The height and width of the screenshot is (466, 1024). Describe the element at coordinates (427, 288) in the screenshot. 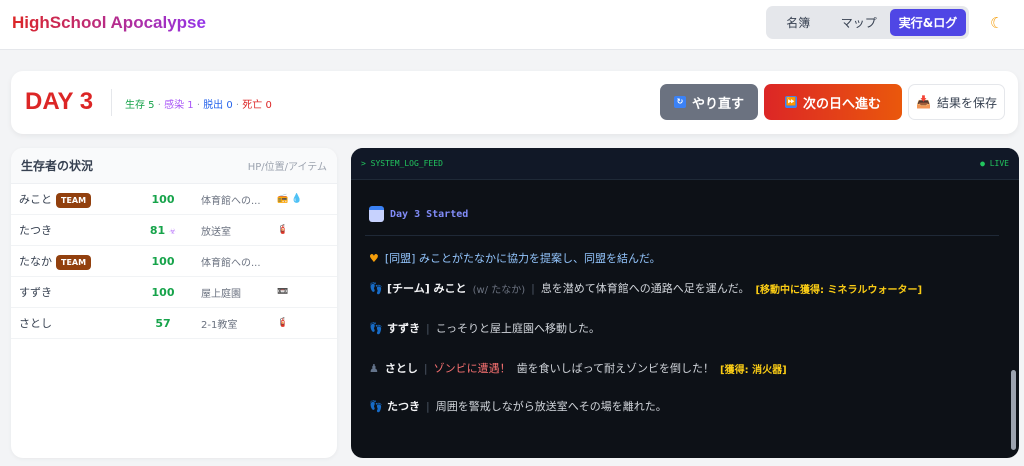

I see `log-actor: [チーム] みこと` at that location.